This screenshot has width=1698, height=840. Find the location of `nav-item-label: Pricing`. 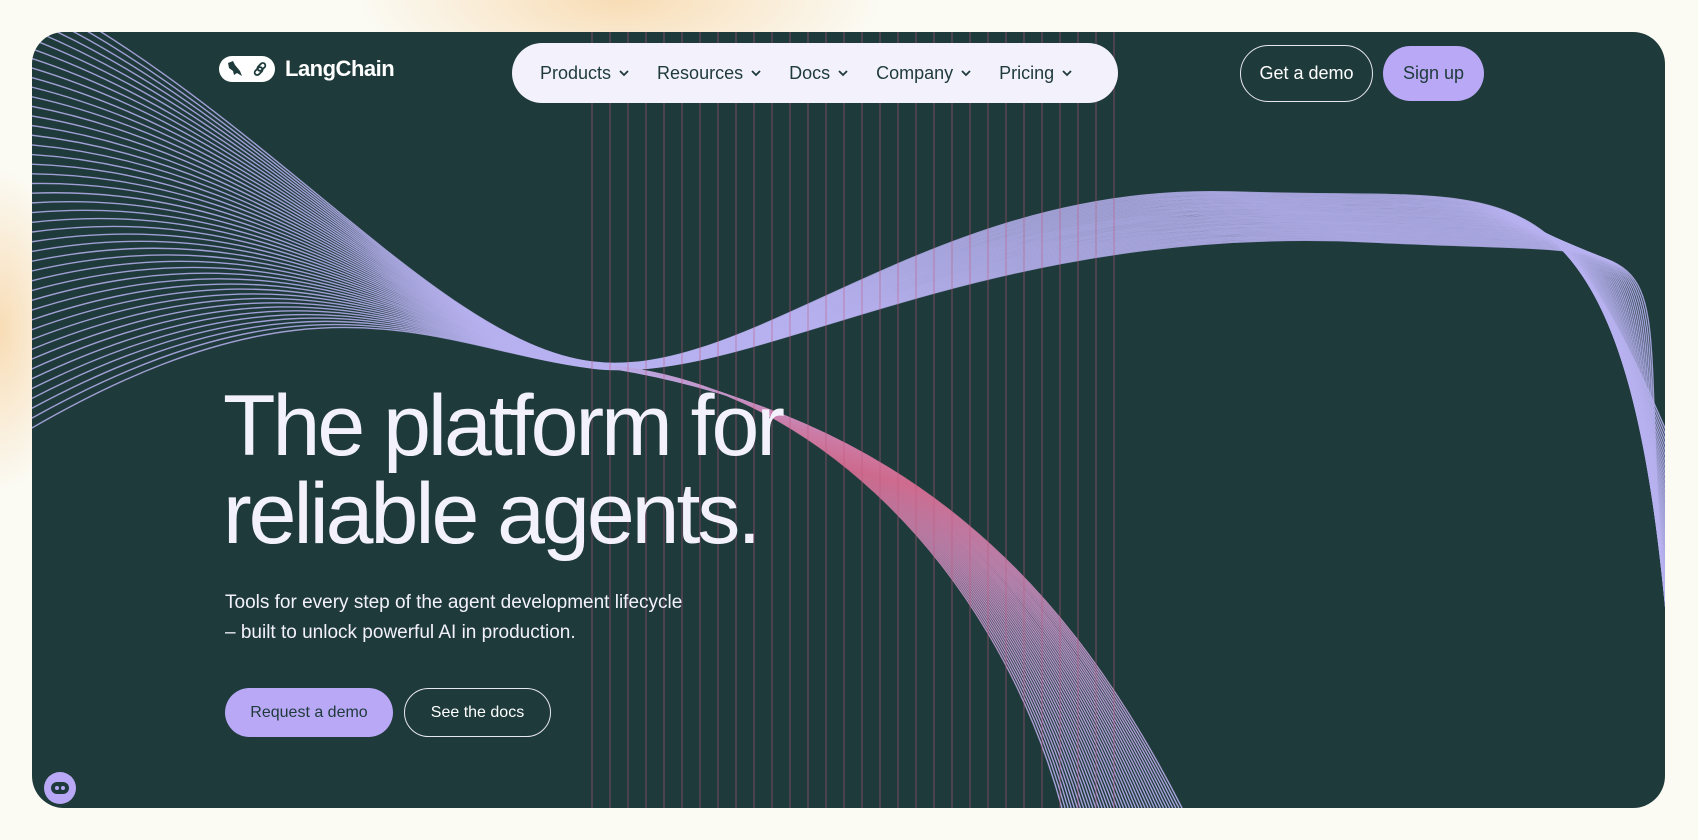

nav-item-label: Pricing is located at coordinates (1027, 72).